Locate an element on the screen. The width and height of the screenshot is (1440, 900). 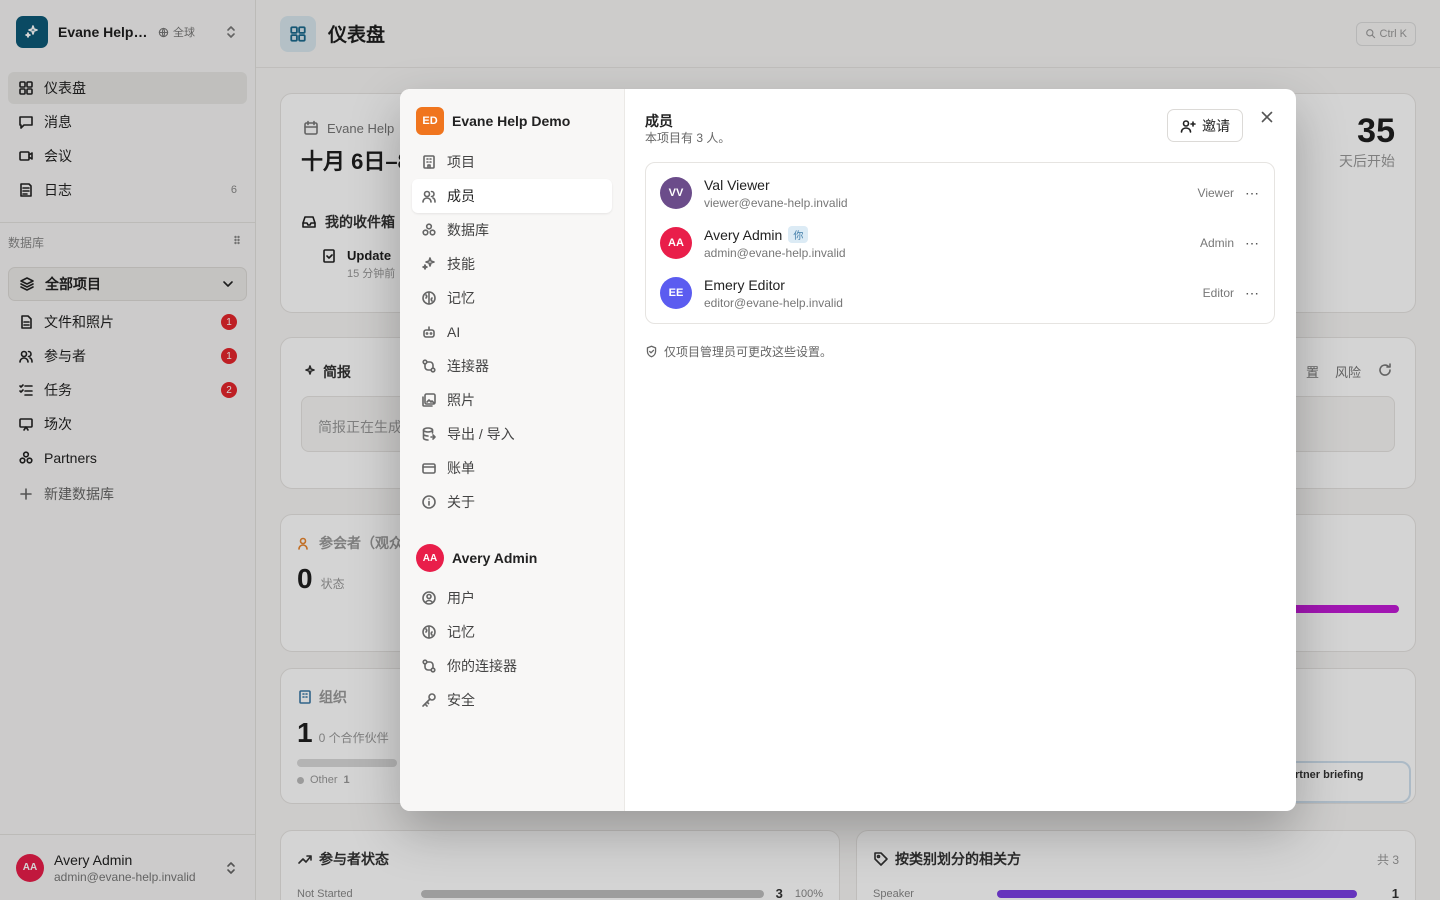
settings-nav-ai: AI is located at coordinates (512, 332).